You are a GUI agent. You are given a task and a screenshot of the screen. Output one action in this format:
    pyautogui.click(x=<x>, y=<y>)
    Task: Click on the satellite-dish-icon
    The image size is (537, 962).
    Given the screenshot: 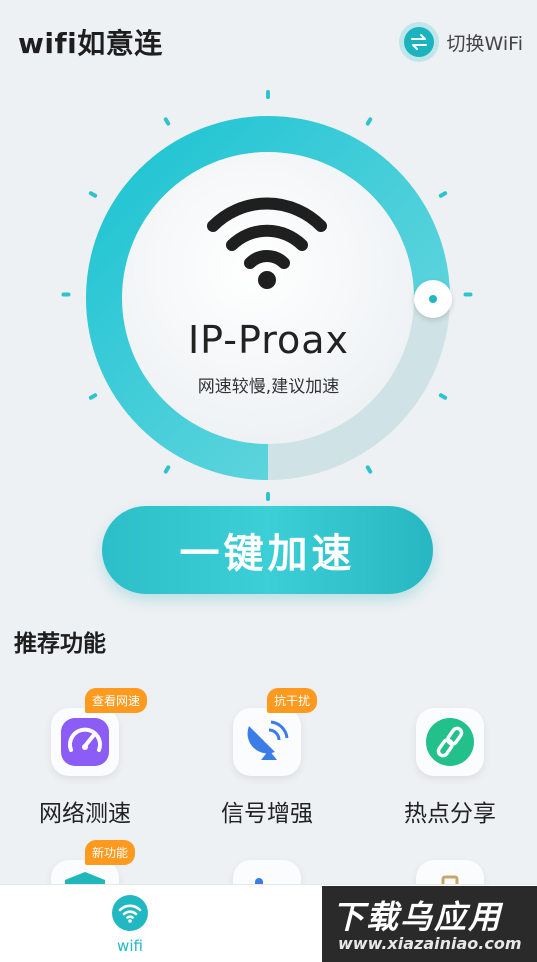 What is the action you would take?
    pyautogui.click(x=268, y=740)
    